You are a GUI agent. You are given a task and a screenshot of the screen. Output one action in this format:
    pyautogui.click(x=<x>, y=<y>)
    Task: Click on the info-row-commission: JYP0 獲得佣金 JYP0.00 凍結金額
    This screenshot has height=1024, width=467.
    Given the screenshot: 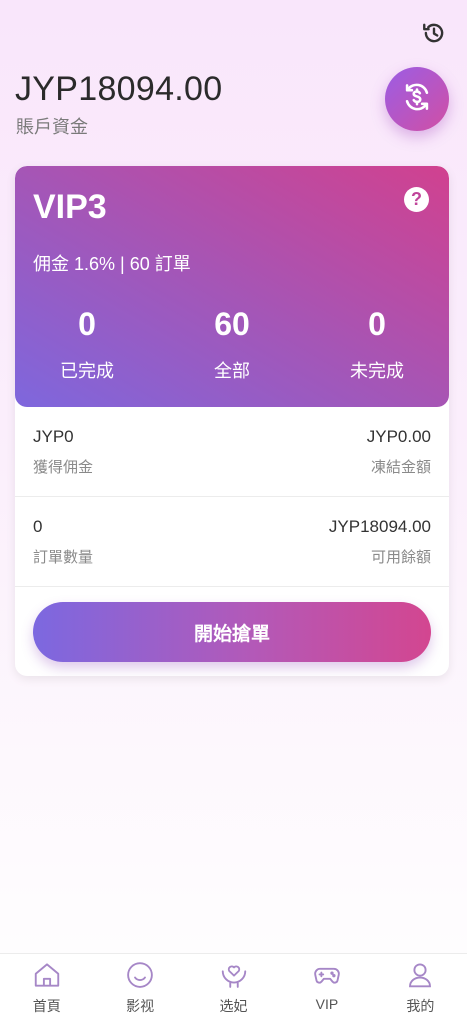 What is the action you would take?
    pyautogui.click(x=232, y=452)
    